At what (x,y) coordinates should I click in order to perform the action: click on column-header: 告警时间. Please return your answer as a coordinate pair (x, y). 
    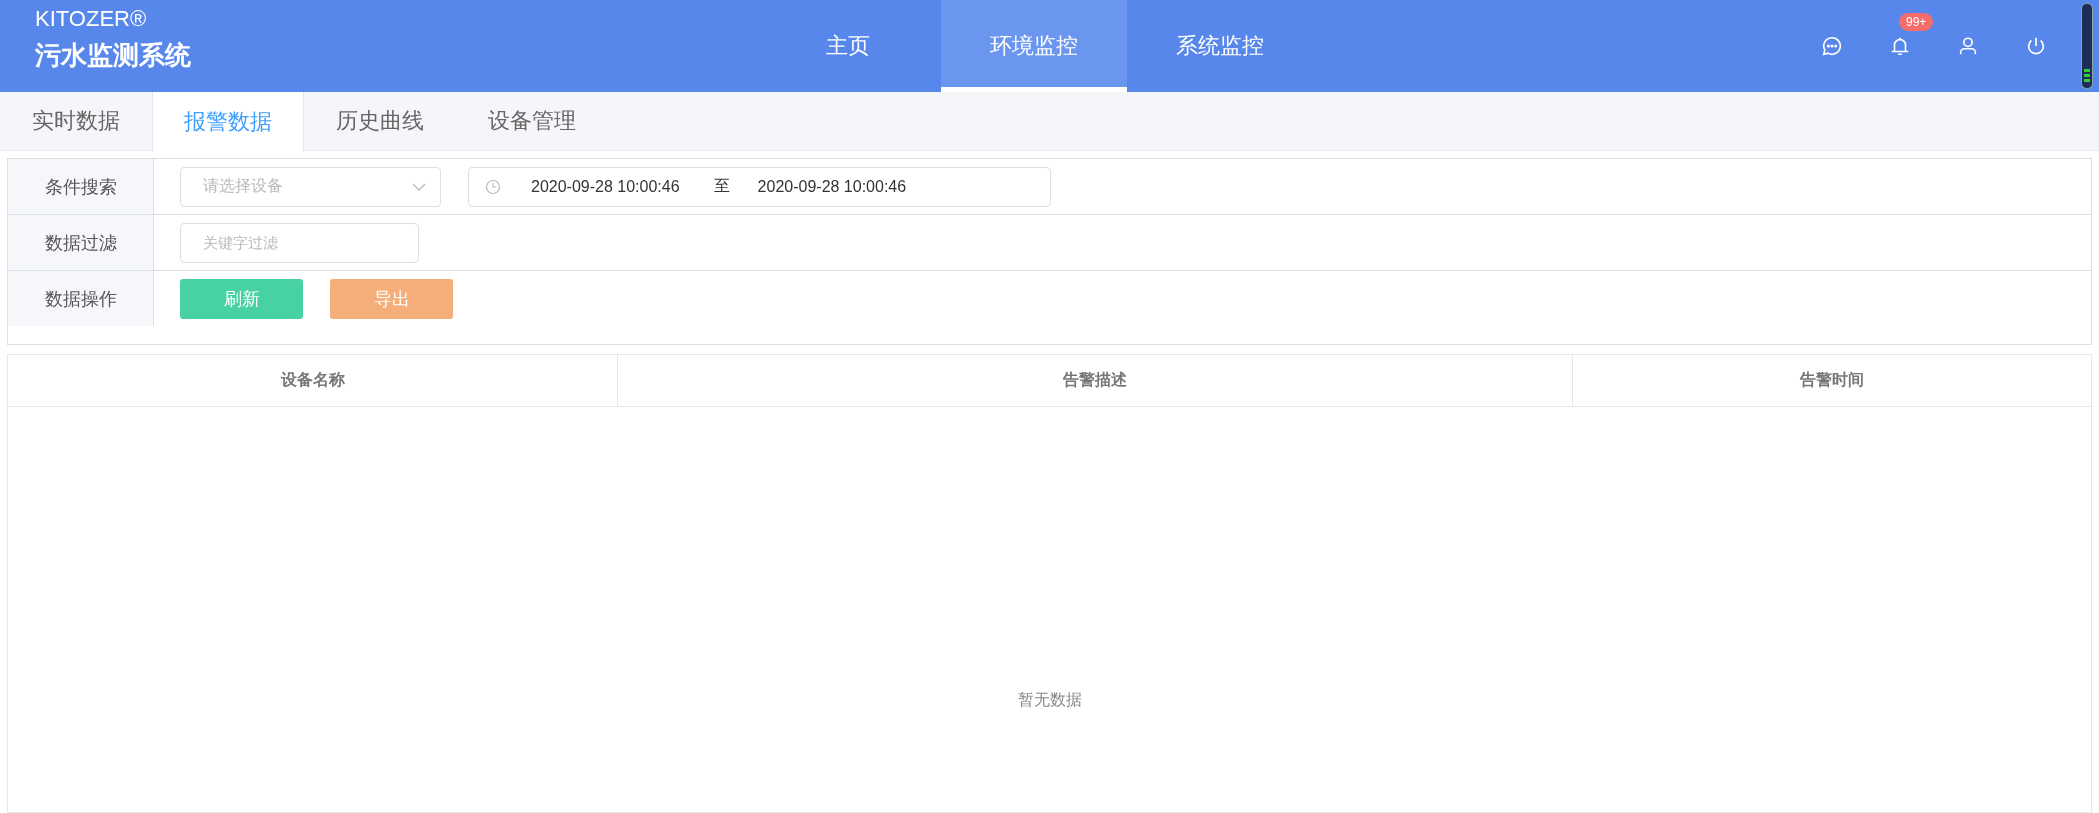
    Looking at the image, I should click on (1832, 380).